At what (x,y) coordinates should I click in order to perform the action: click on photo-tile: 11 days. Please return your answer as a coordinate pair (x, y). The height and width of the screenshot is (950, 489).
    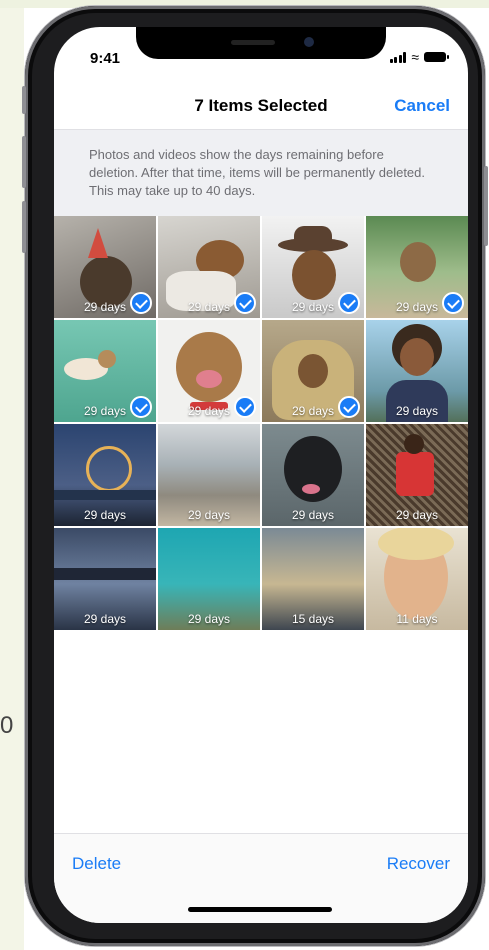
    Looking at the image, I should click on (417, 579).